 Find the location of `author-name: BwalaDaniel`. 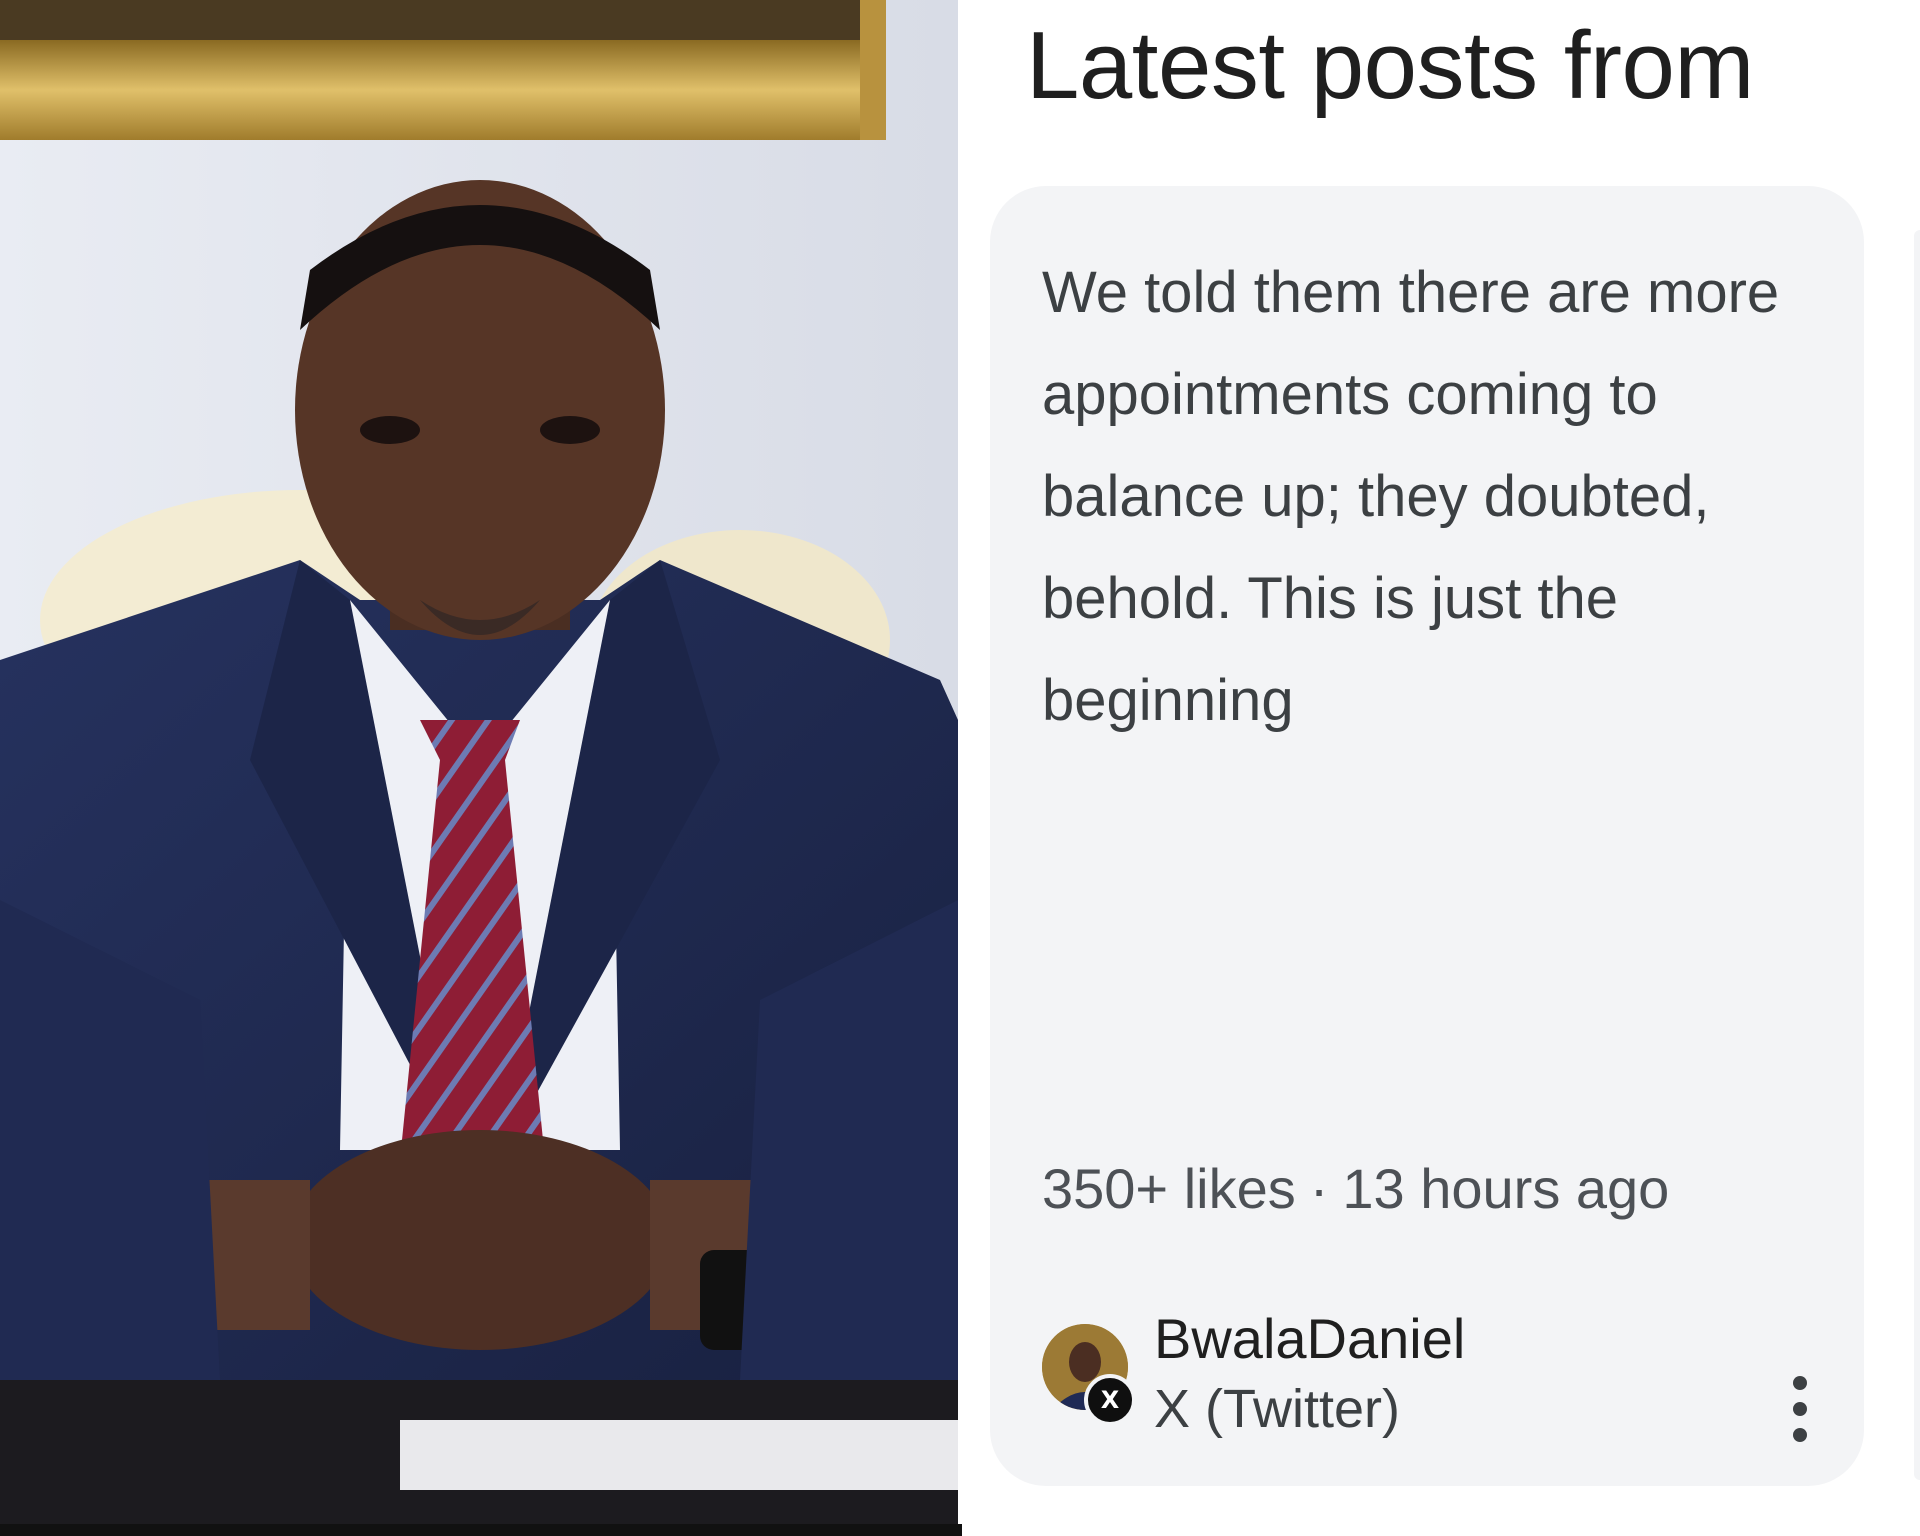

author-name: BwalaDaniel is located at coordinates (1309, 1338).